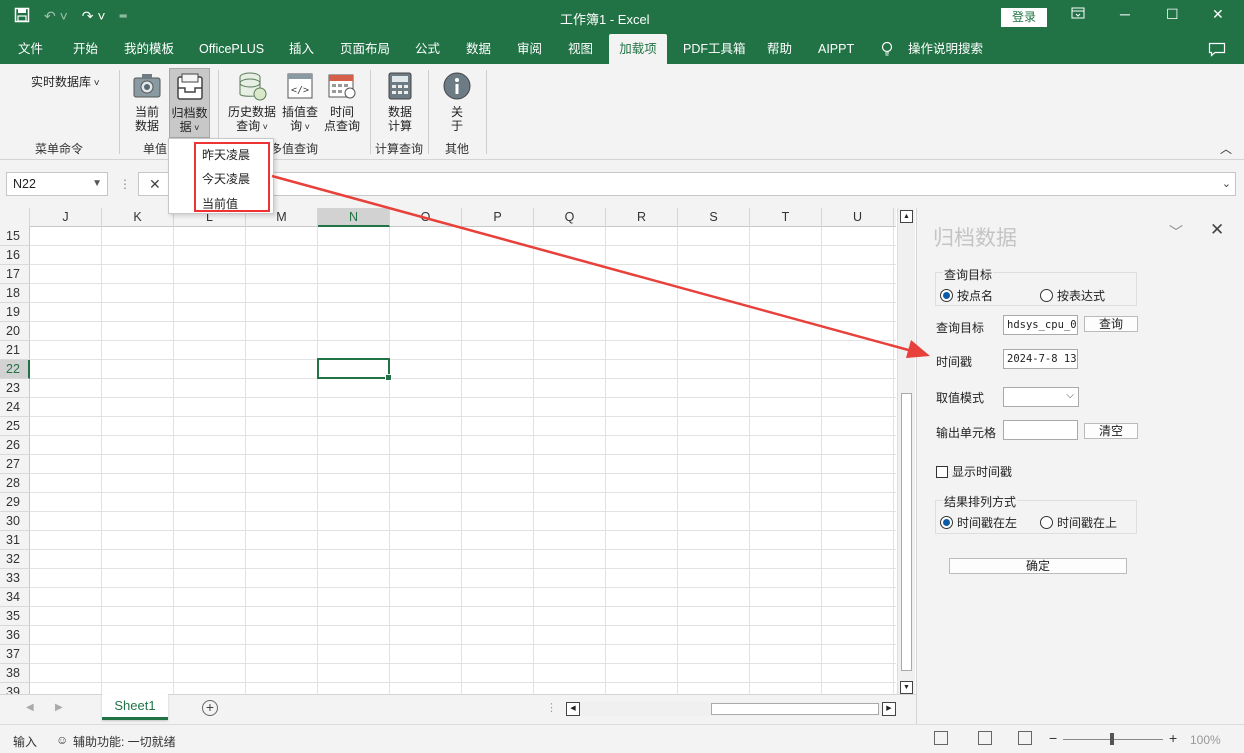 The width and height of the screenshot is (1244, 753). Describe the element at coordinates (15, 540) in the screenshot. I see `row-header: 31` at that location.